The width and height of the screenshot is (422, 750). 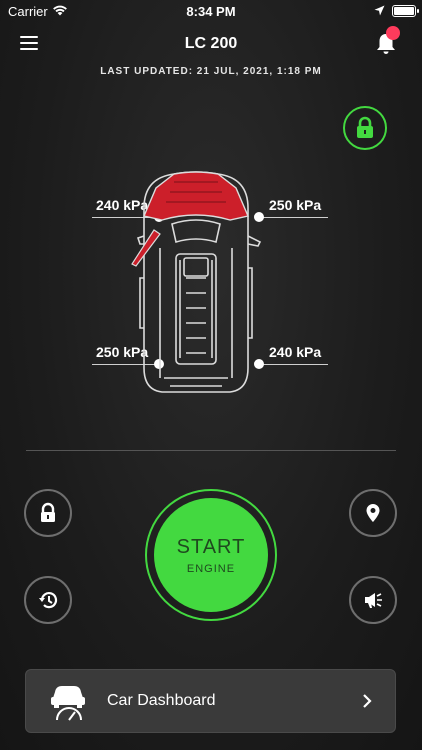 I want to click on lock-button, so click(x=48, y=513).